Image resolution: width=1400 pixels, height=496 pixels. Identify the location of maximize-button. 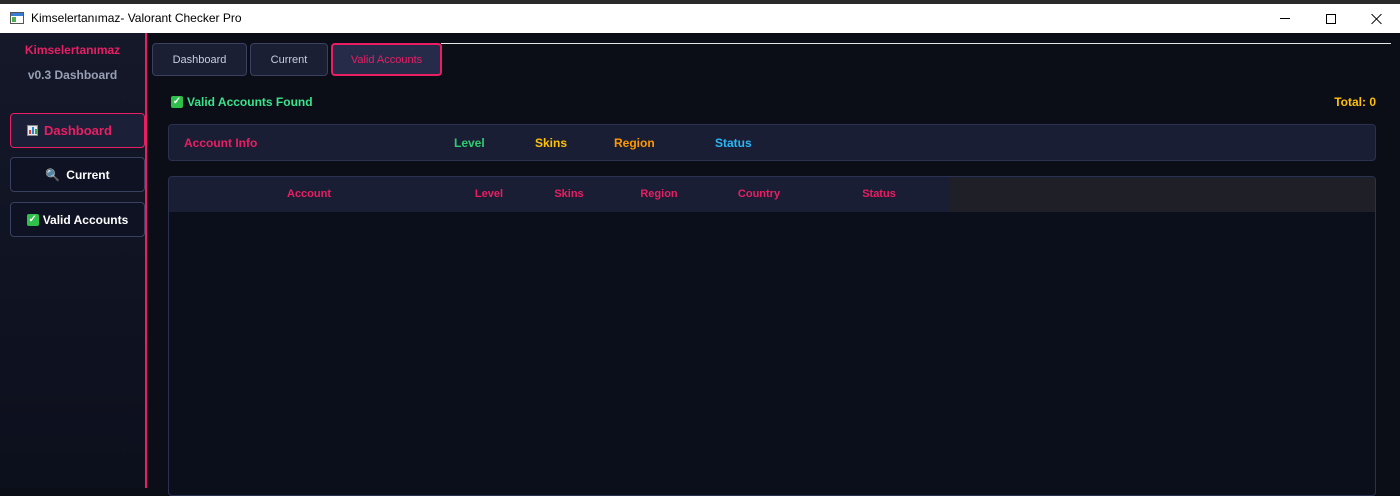
(1331, 18).